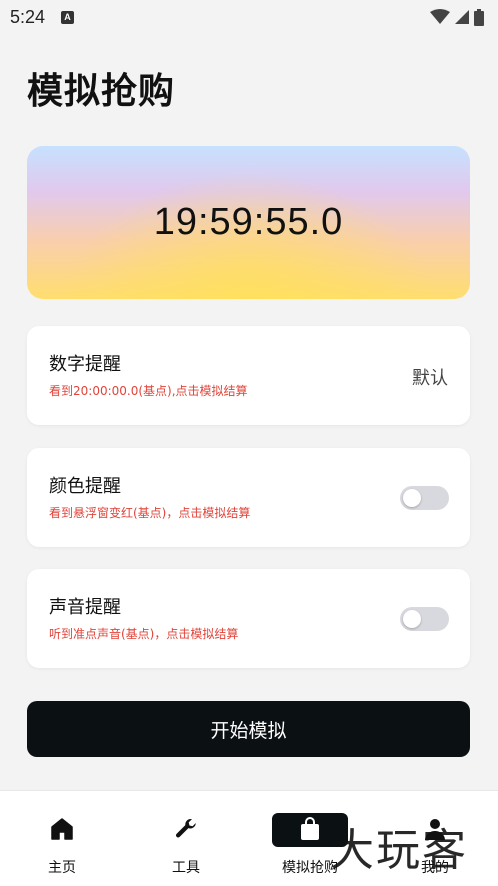 The width and height of the screenshot is (498, 886). Describe the element at coordinates (248, 729) in the screenshot. I see `start-simulation-button: 开始模拟` at that location.